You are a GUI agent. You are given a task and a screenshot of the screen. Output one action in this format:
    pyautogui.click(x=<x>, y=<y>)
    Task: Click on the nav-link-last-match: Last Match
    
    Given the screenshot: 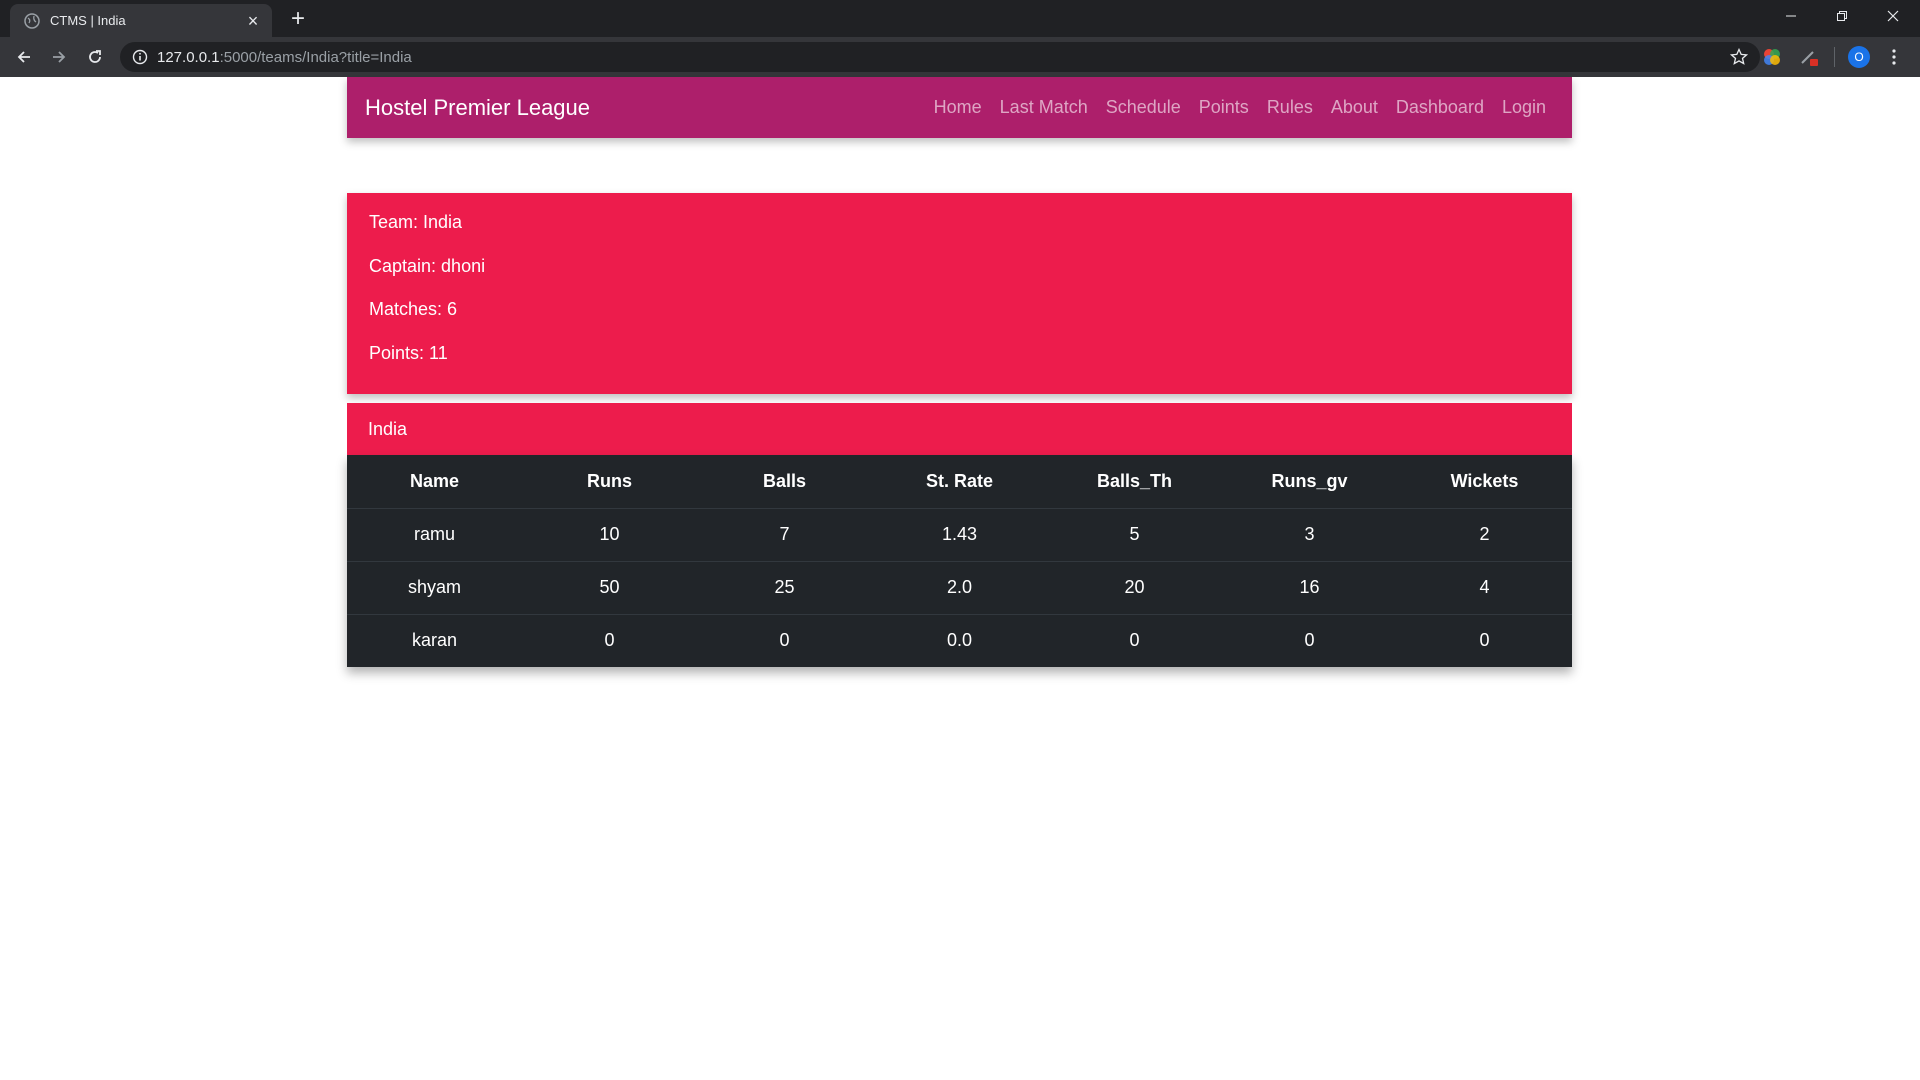 What is the action you would take?
    pyautogui.click(x=1044, y=107)
    